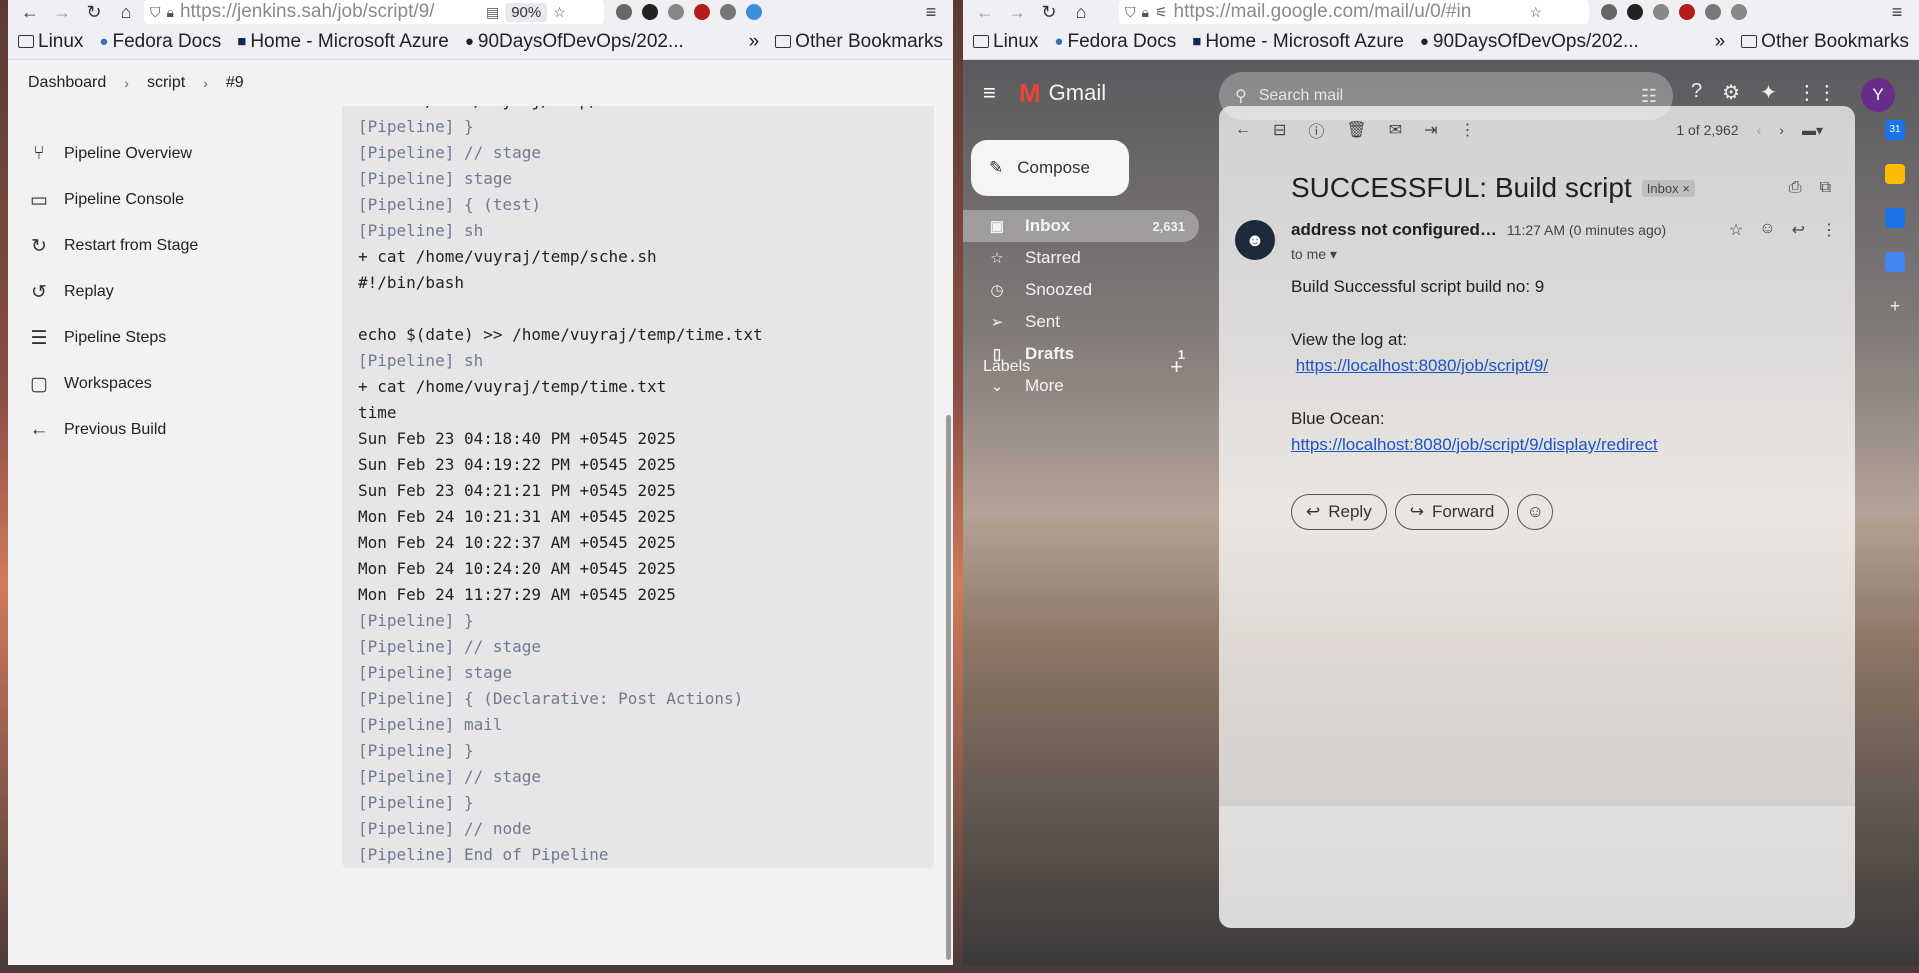 The width and height of the screenshot is (1919, 973). Describe the element at coordinates (166, 83) in the screenshot. I see `breadcrumb-script: script` at that location.